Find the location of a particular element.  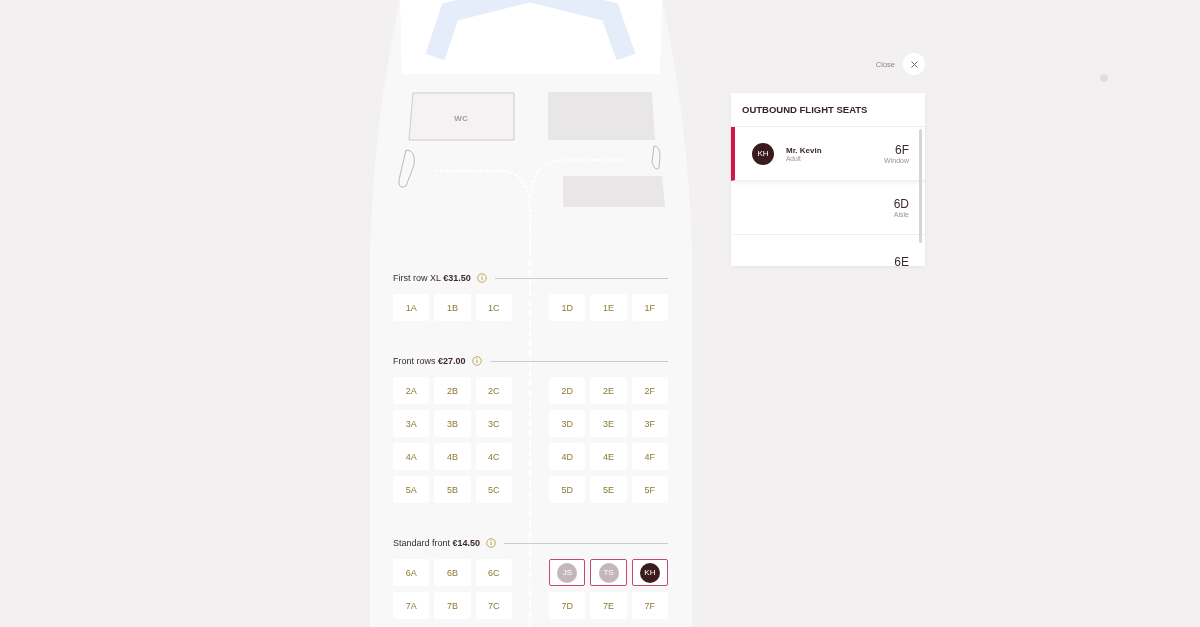

seat-button: 4C is located at coordinates (493, 456).